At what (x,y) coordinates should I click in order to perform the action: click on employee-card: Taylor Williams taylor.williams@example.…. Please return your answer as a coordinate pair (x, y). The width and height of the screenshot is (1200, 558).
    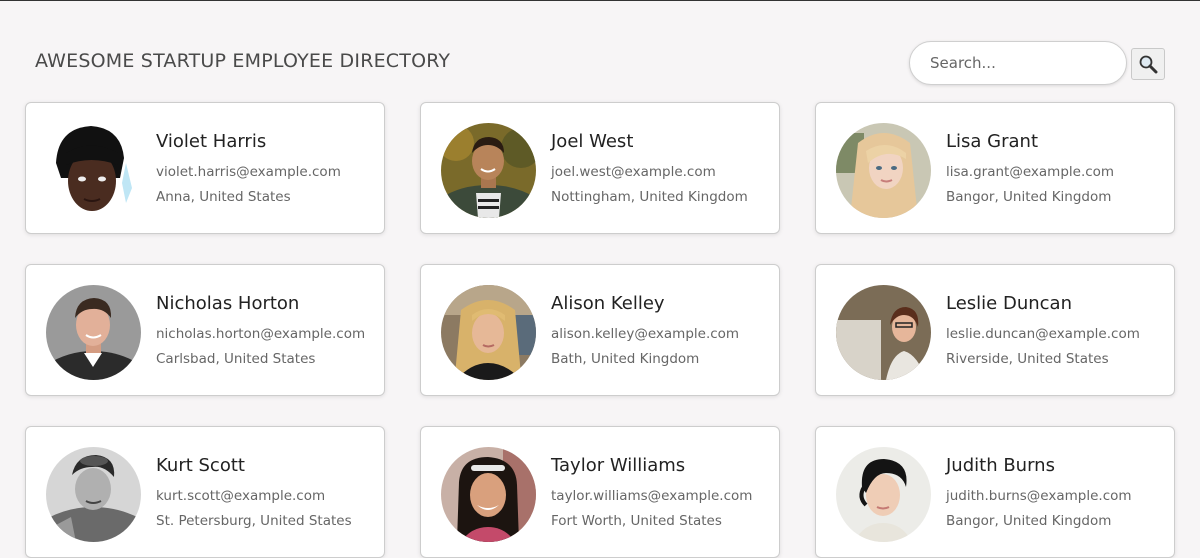
    Looking at the image, I should click on (600, 492).